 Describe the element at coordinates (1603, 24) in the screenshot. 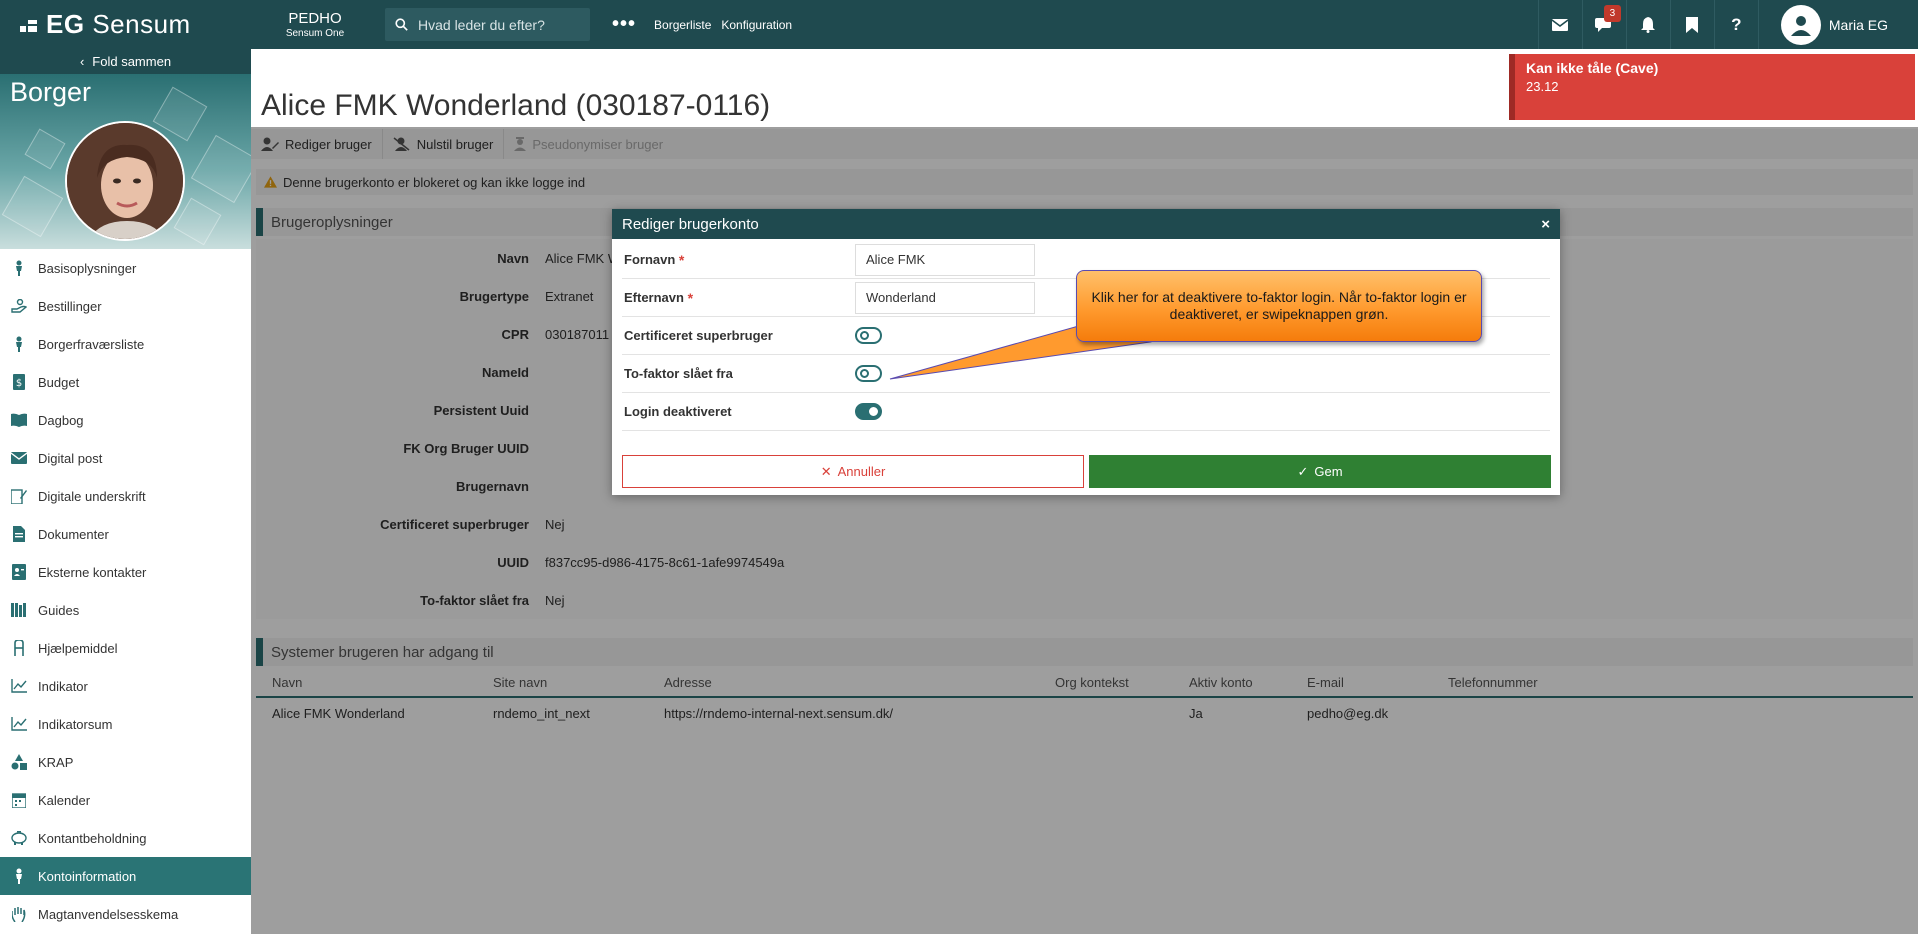

I see `messages-button: 3` at that location.